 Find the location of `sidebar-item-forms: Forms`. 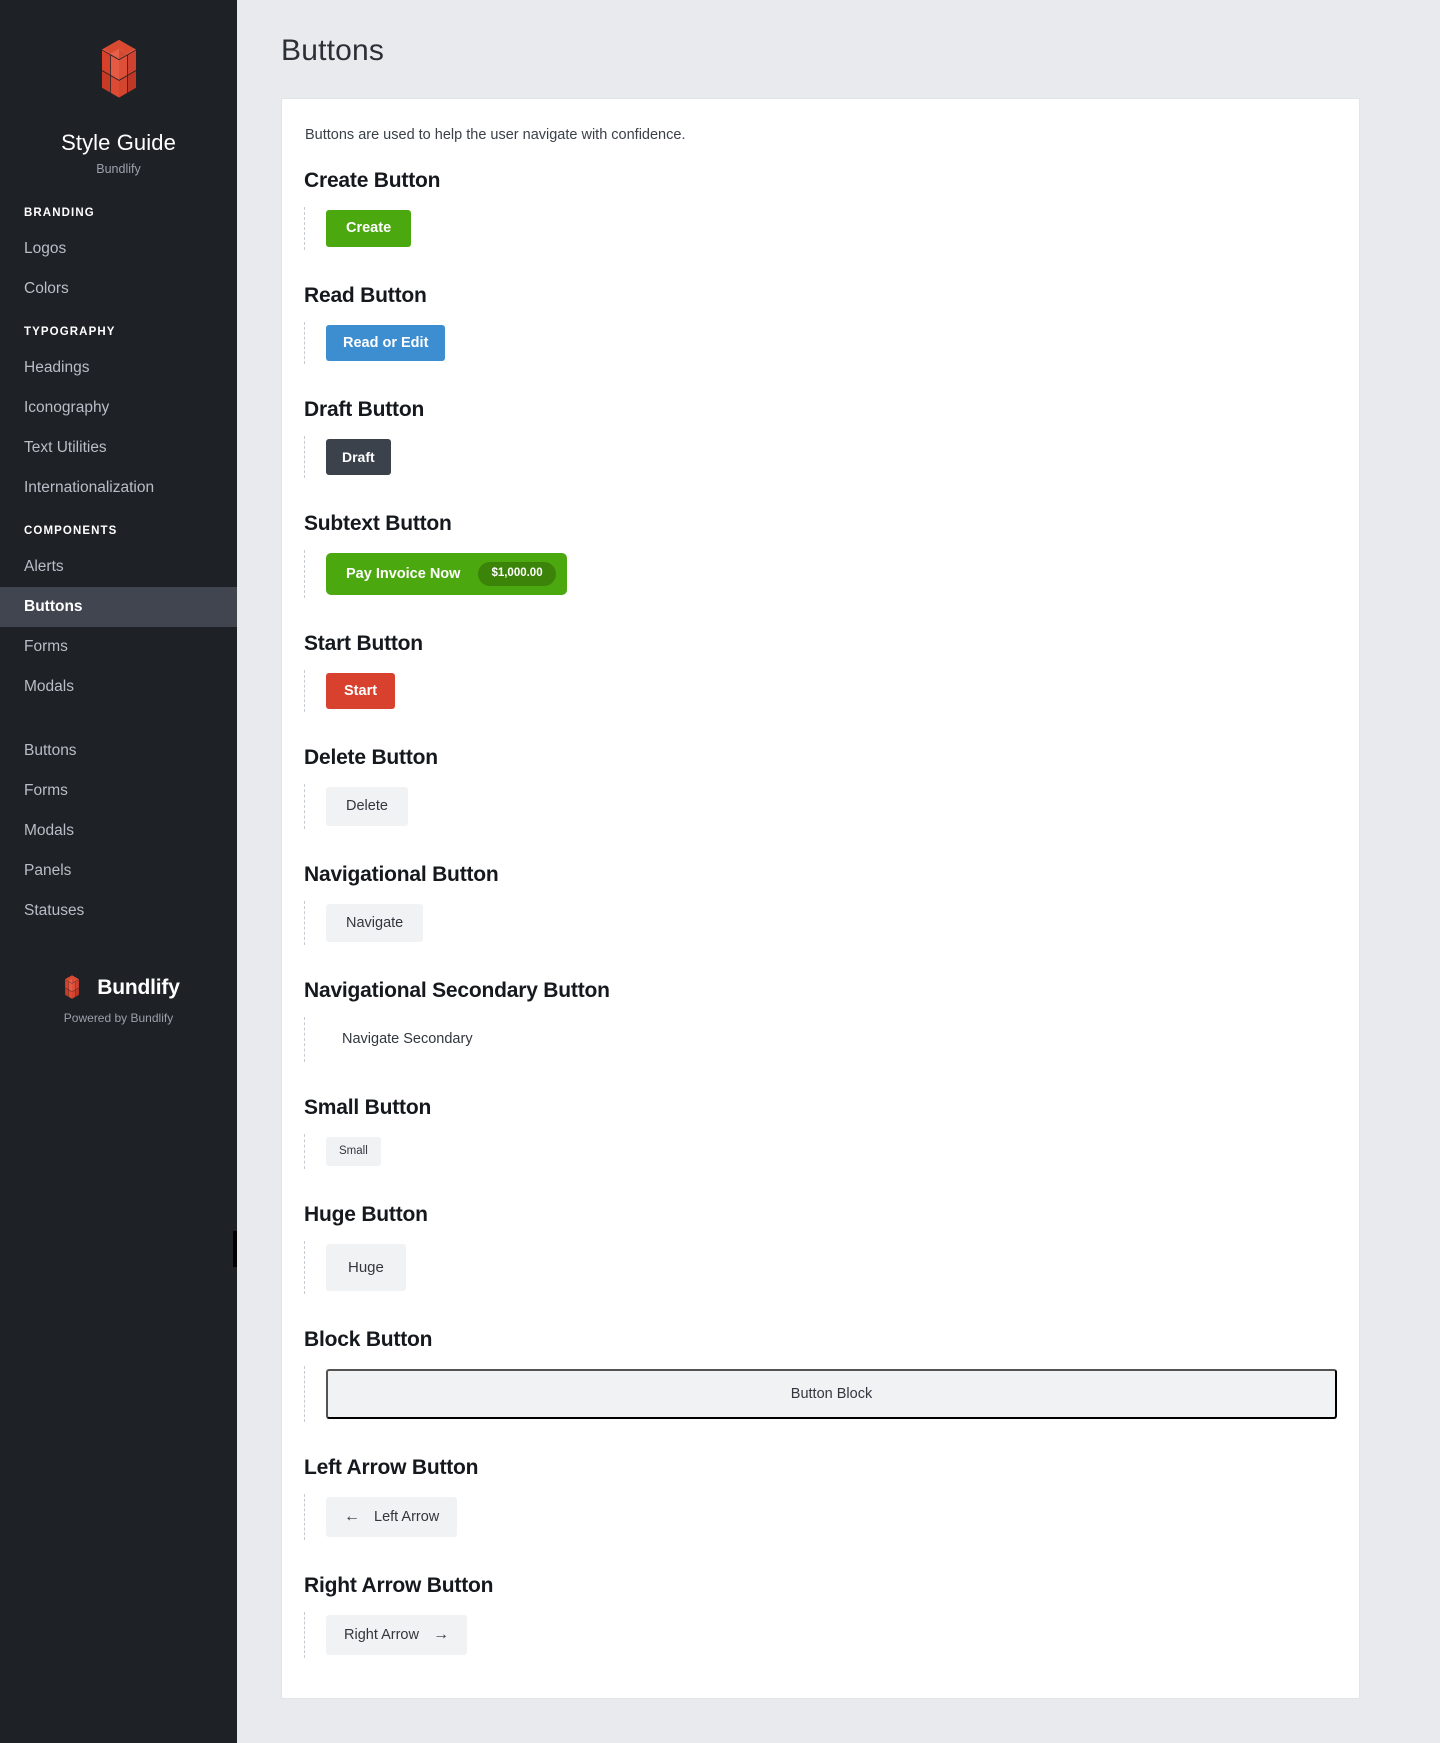

sidebar-item-forms: Forms is located at coordinates (118, 647).